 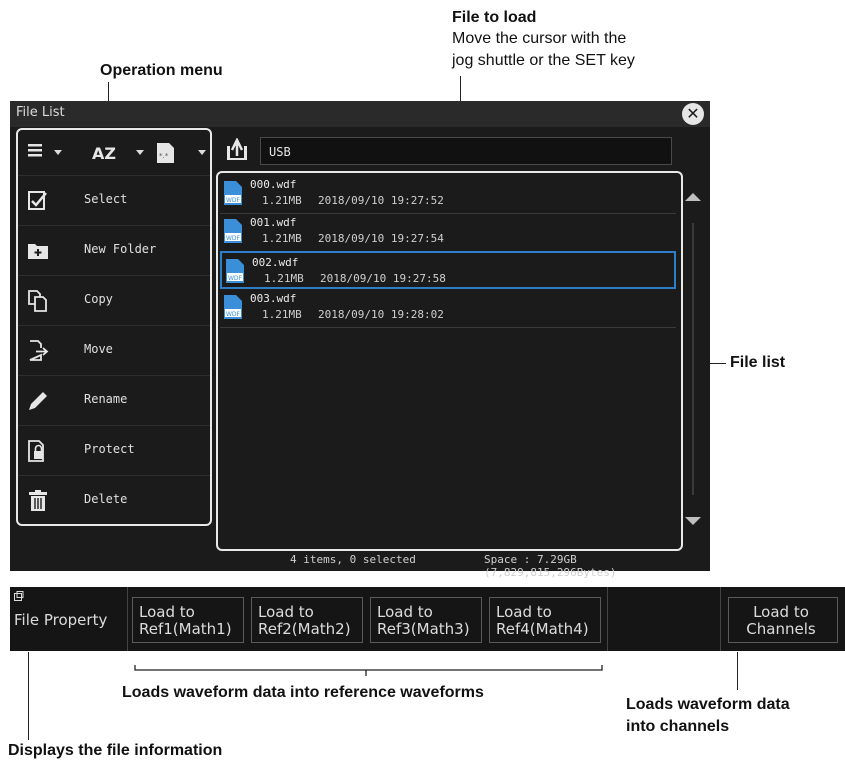 I want to click on load-to-ref2-button: Load to Ref2(Math2), so click(x=307, y=620).